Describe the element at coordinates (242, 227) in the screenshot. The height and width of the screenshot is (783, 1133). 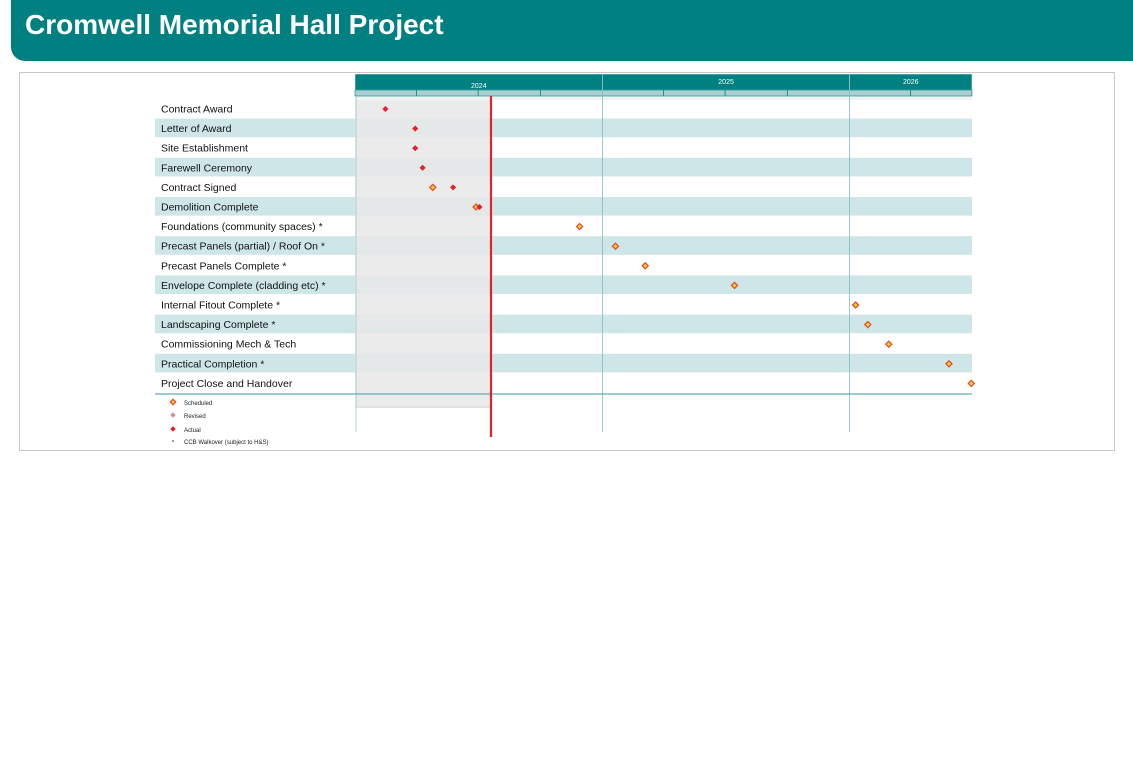
I see `task-label: Foundations (community spaces) *` at that location.